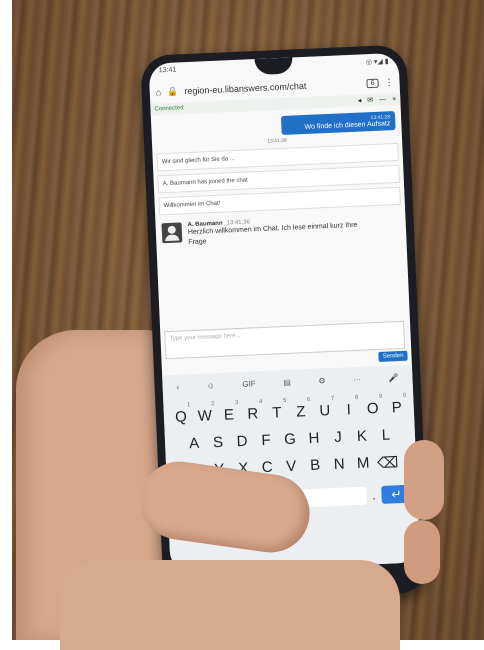  I want to click on key-r: 4R, so click(253, 411).